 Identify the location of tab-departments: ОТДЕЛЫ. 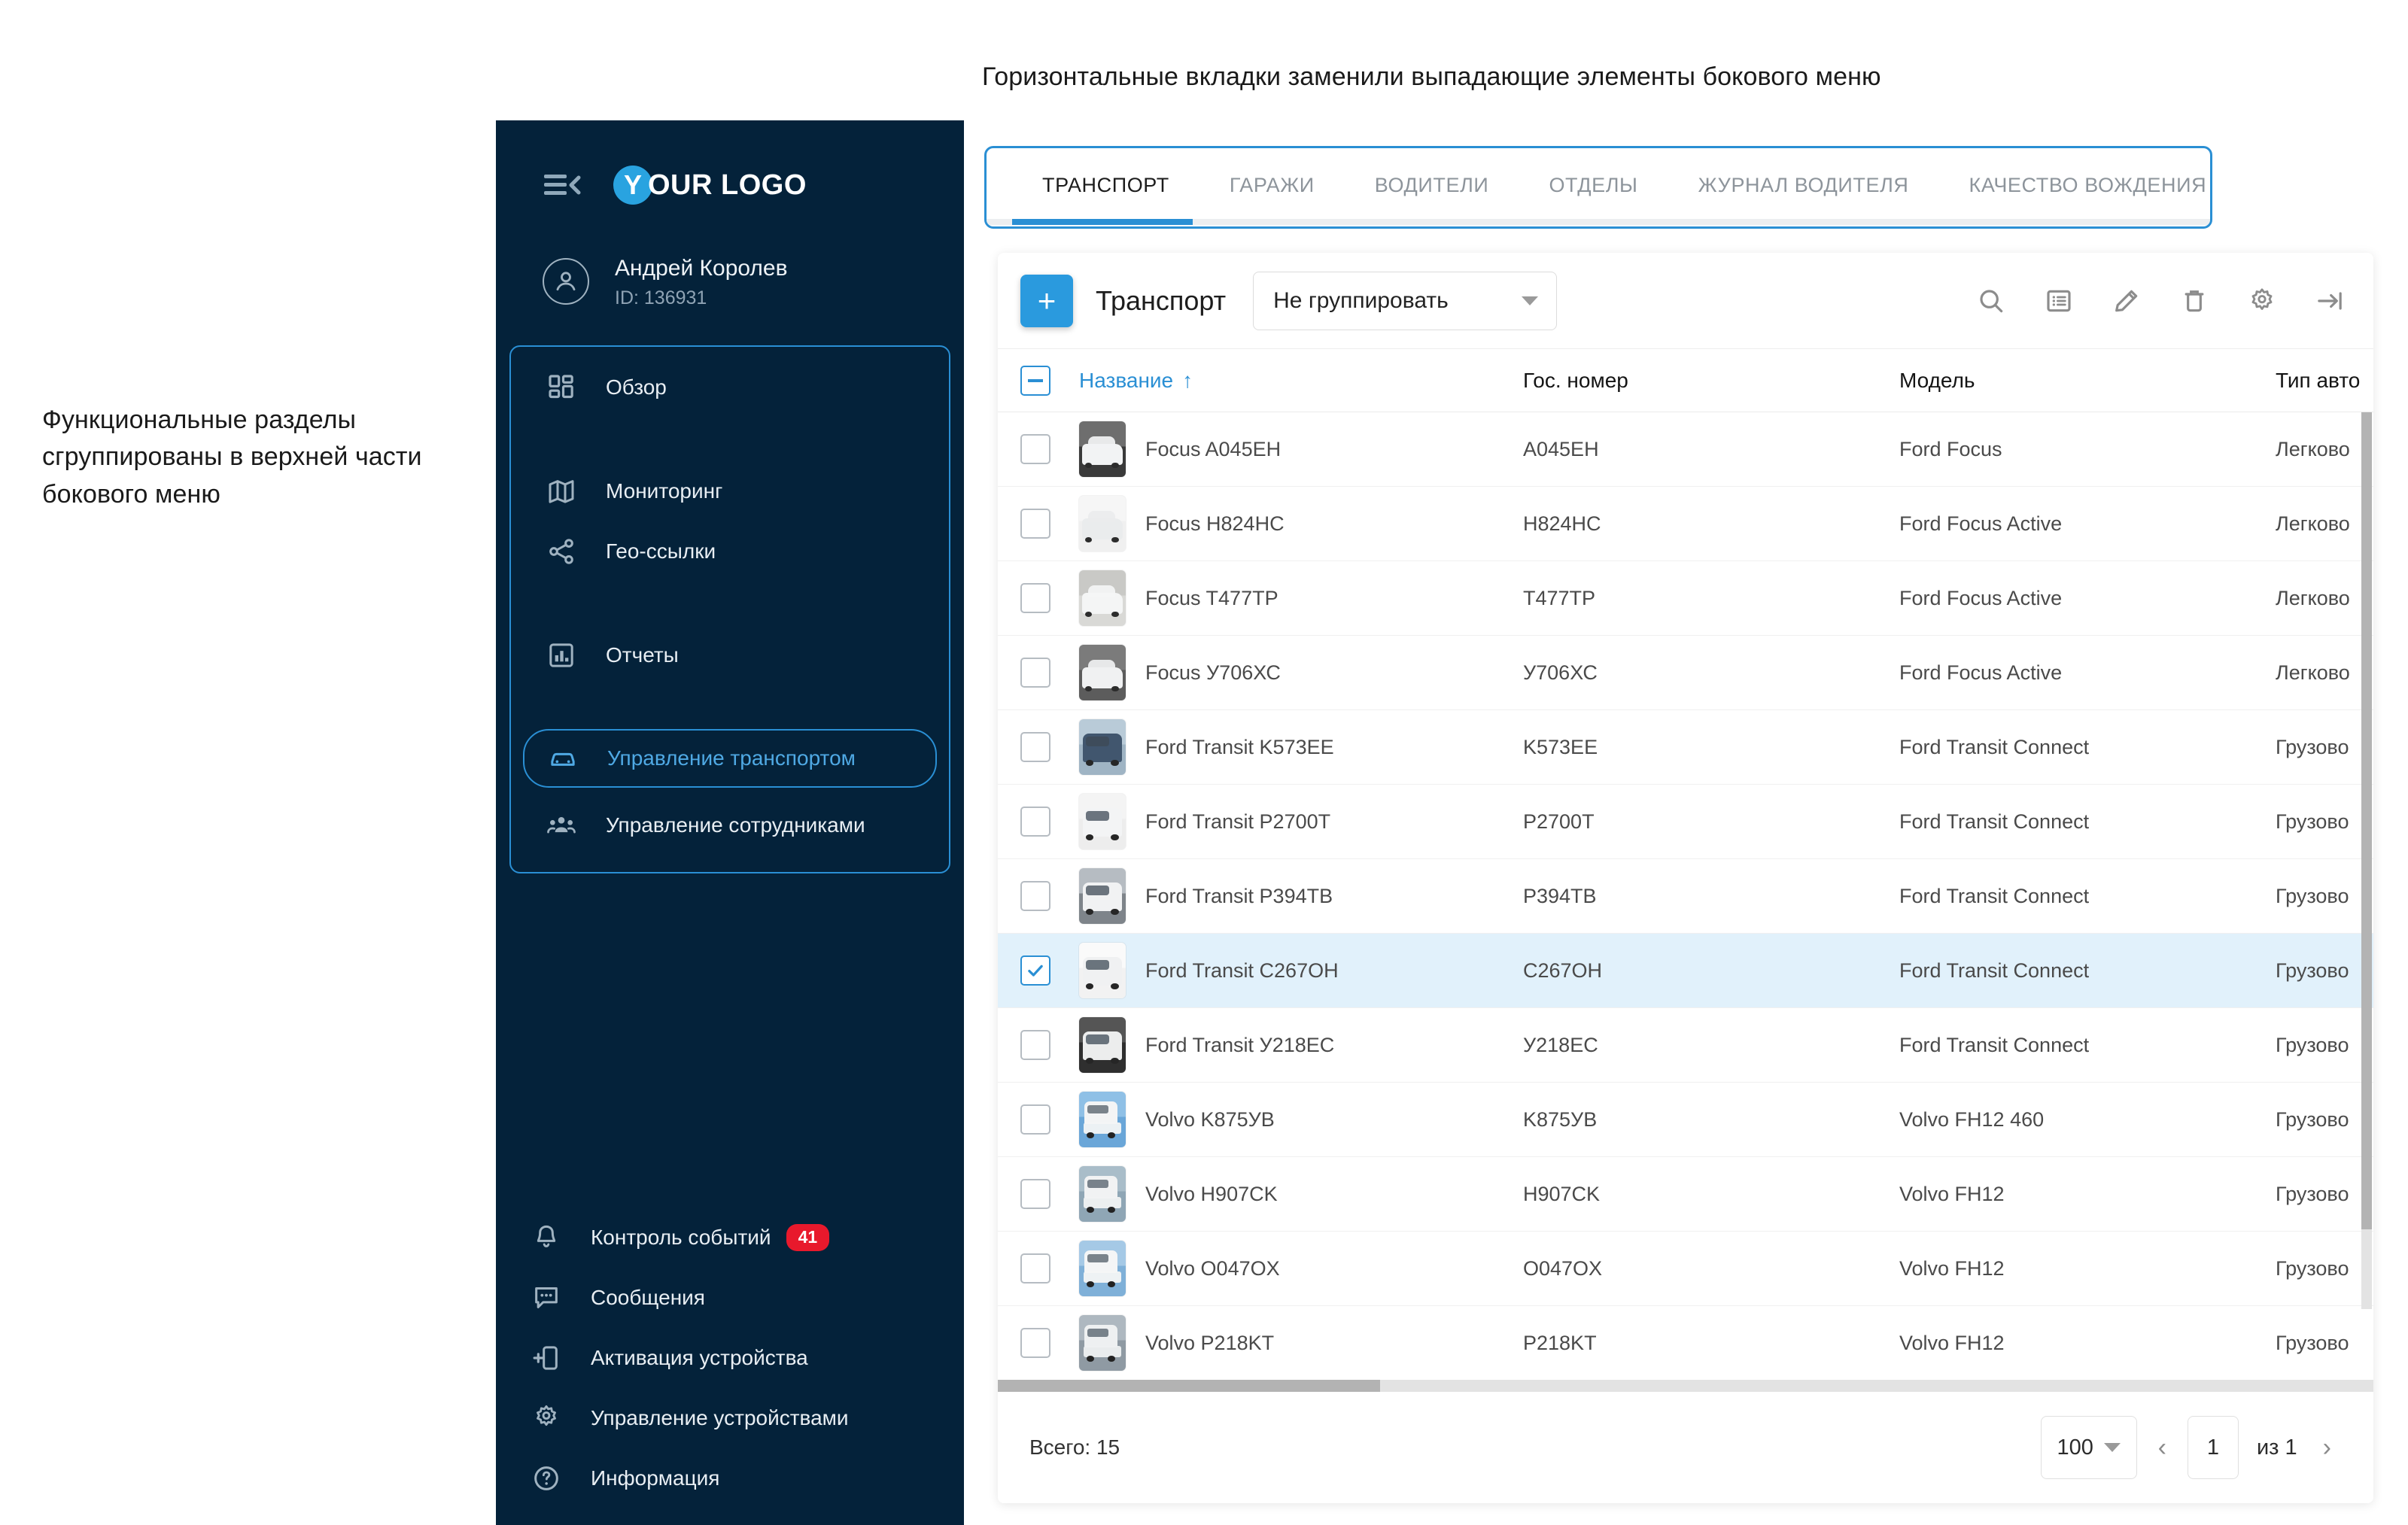
(1593, 186).